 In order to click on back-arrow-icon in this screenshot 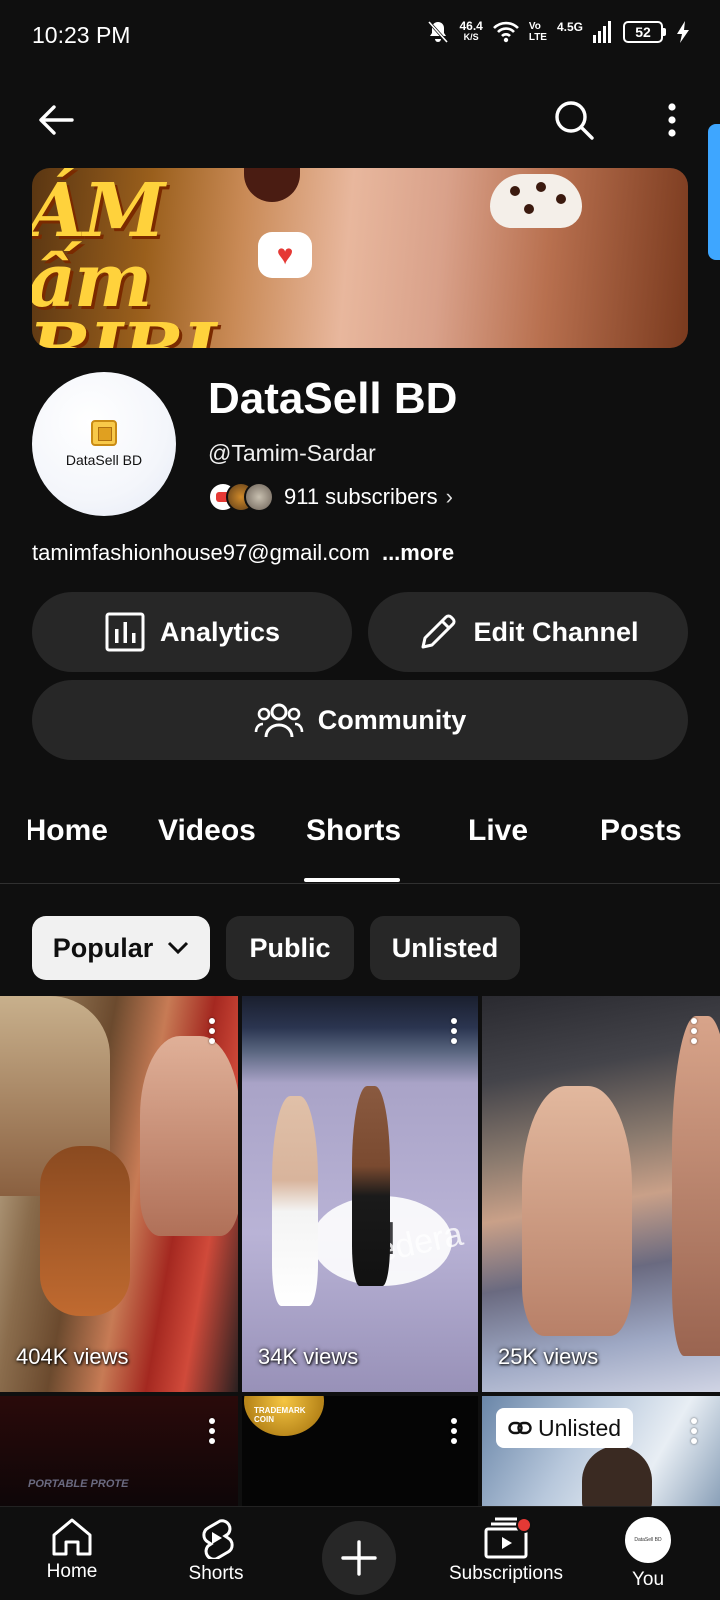, I will do `click(56, 120)`.